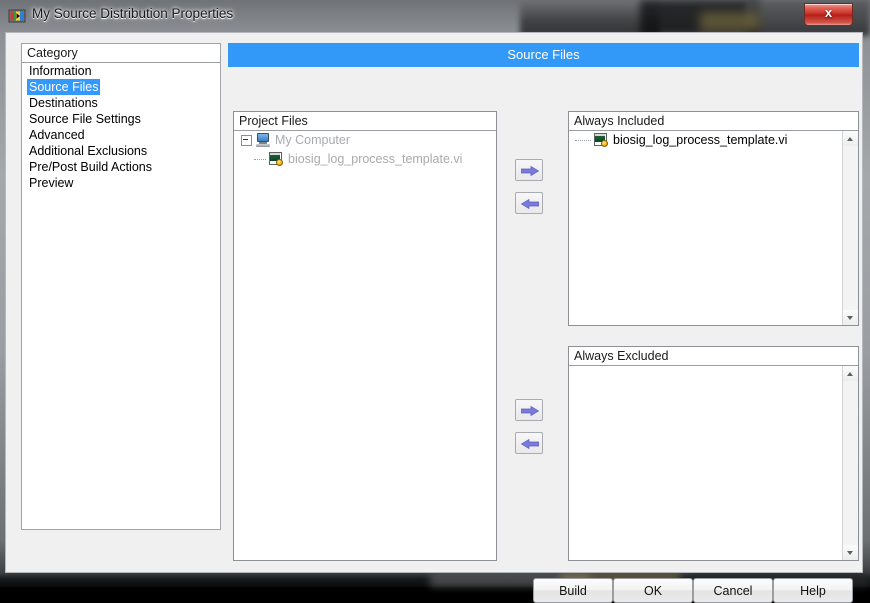 Image resolution: width=870 pixels, height=603 pixels. Describe the element at coordinates (121, 103) in the screenshot. I see `category-item-destinations: Destinations` at that location.